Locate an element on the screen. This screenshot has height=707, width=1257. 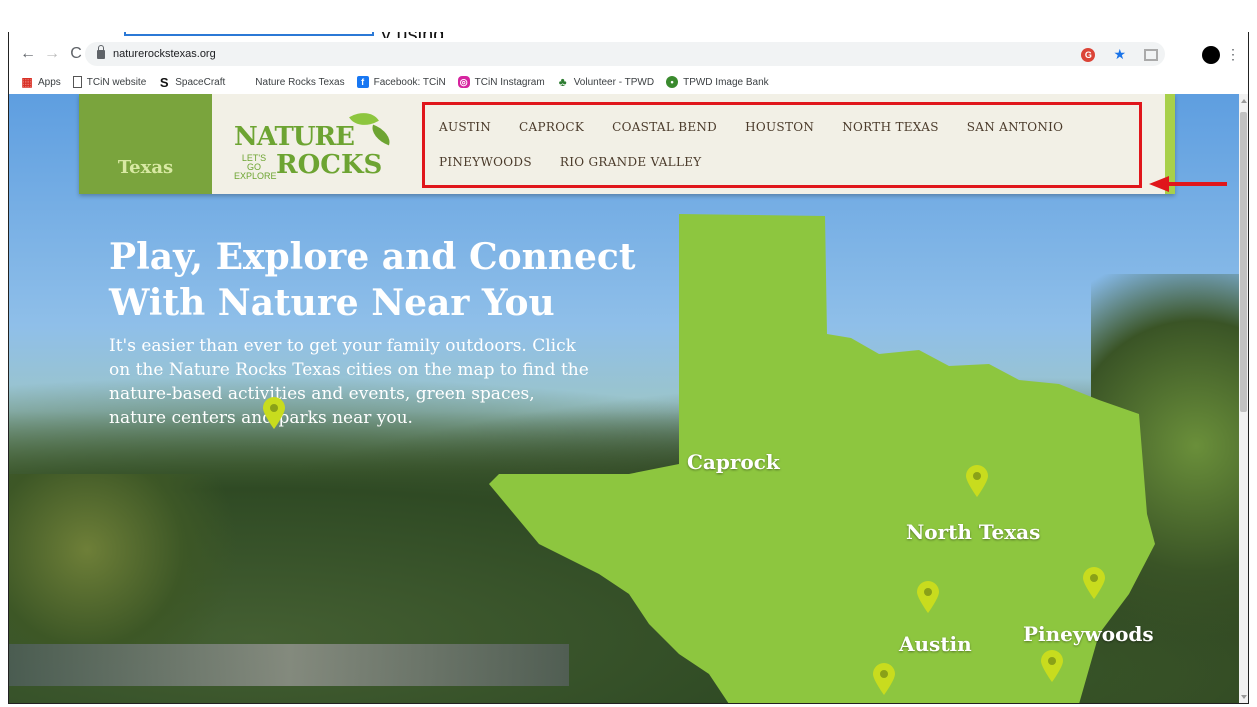
instagram-icon: ◎ is located at coordinates (463, 82).